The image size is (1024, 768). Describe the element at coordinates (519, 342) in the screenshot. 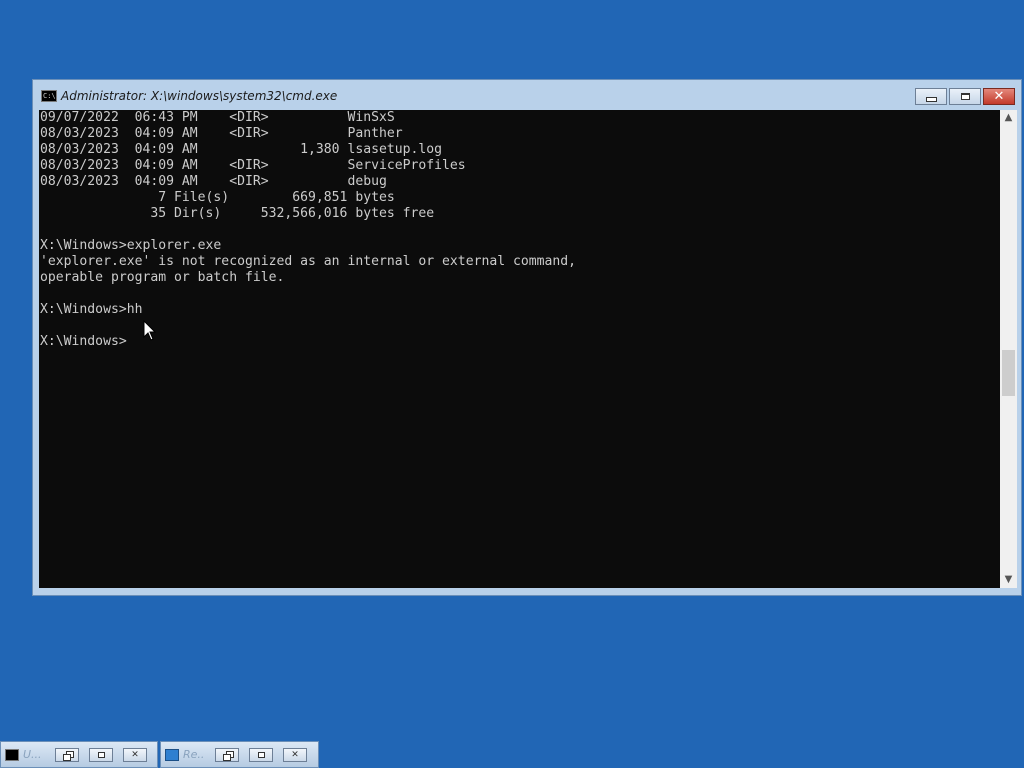

I see `console-prompt: X:\Windows>` at that location.